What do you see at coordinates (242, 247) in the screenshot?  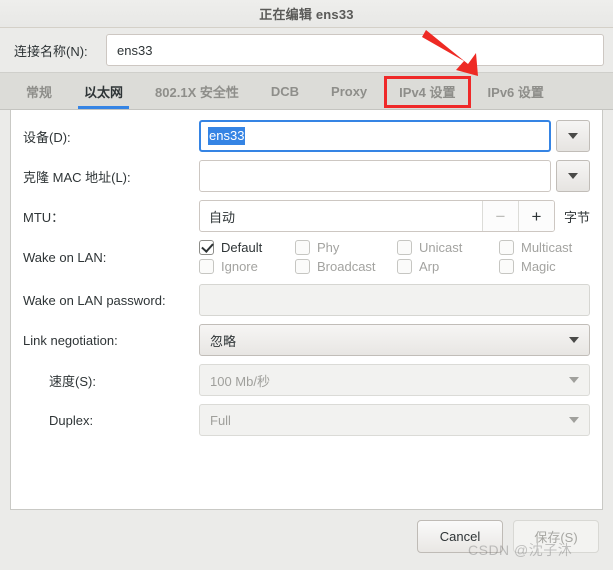 I see `wol-checkbox-default-label: Default` at bounding box center [242, 247].